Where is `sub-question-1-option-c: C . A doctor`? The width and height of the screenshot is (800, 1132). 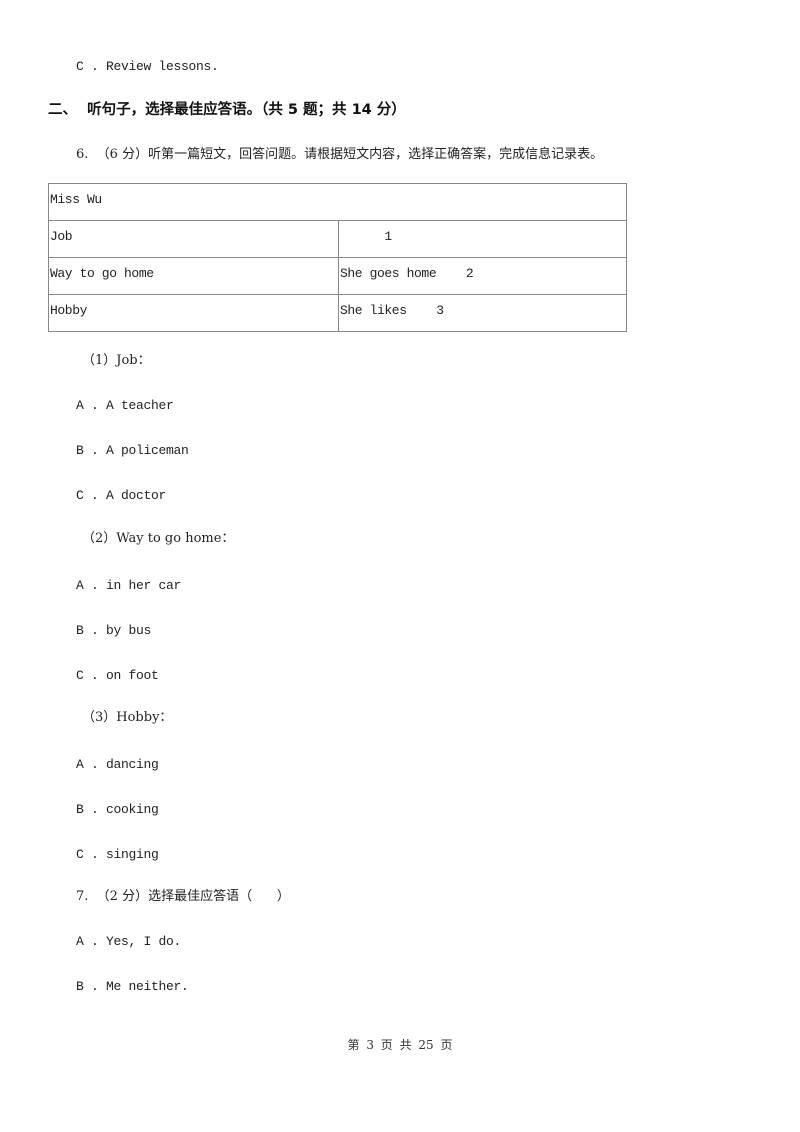
sub-question-1-option-c: C . A doctor is located at coordinates (121, 496).